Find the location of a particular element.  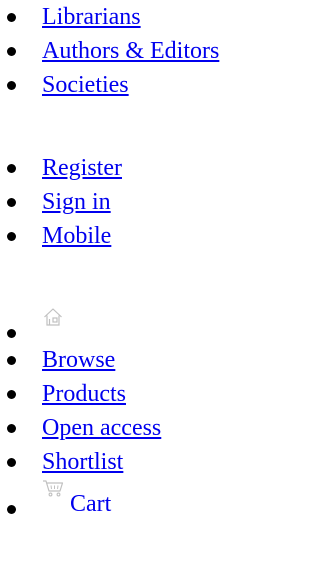

account-menu-item-mobile: Mobile is located at coordinates (134, 236).